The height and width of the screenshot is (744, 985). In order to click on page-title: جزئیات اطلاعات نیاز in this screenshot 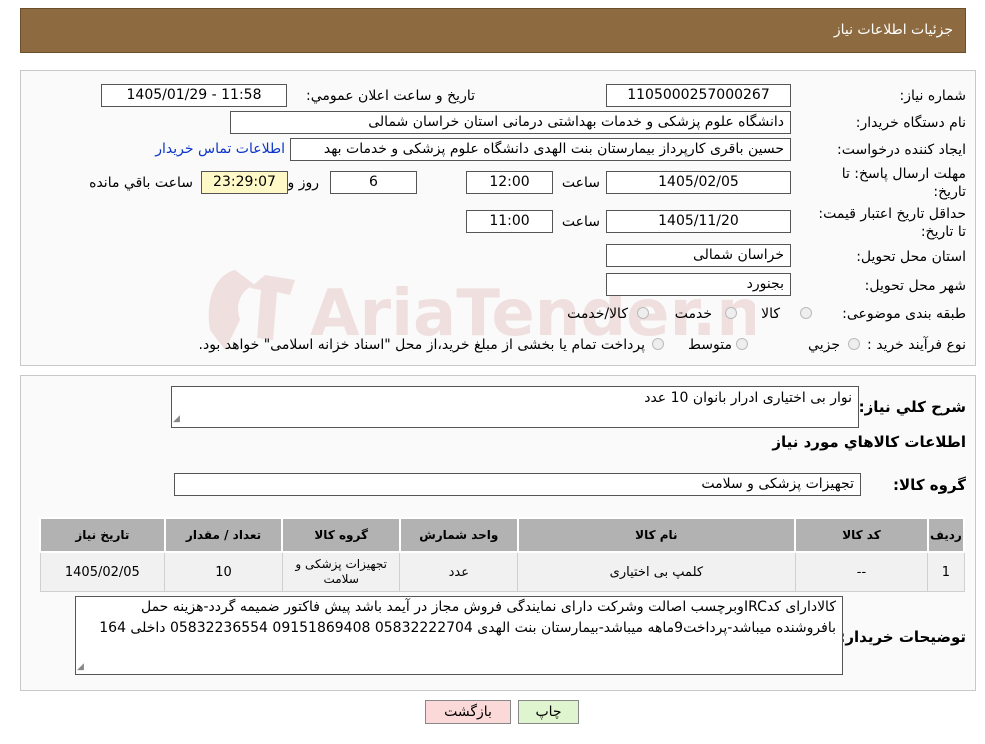, I will do `click(893, 30)`.